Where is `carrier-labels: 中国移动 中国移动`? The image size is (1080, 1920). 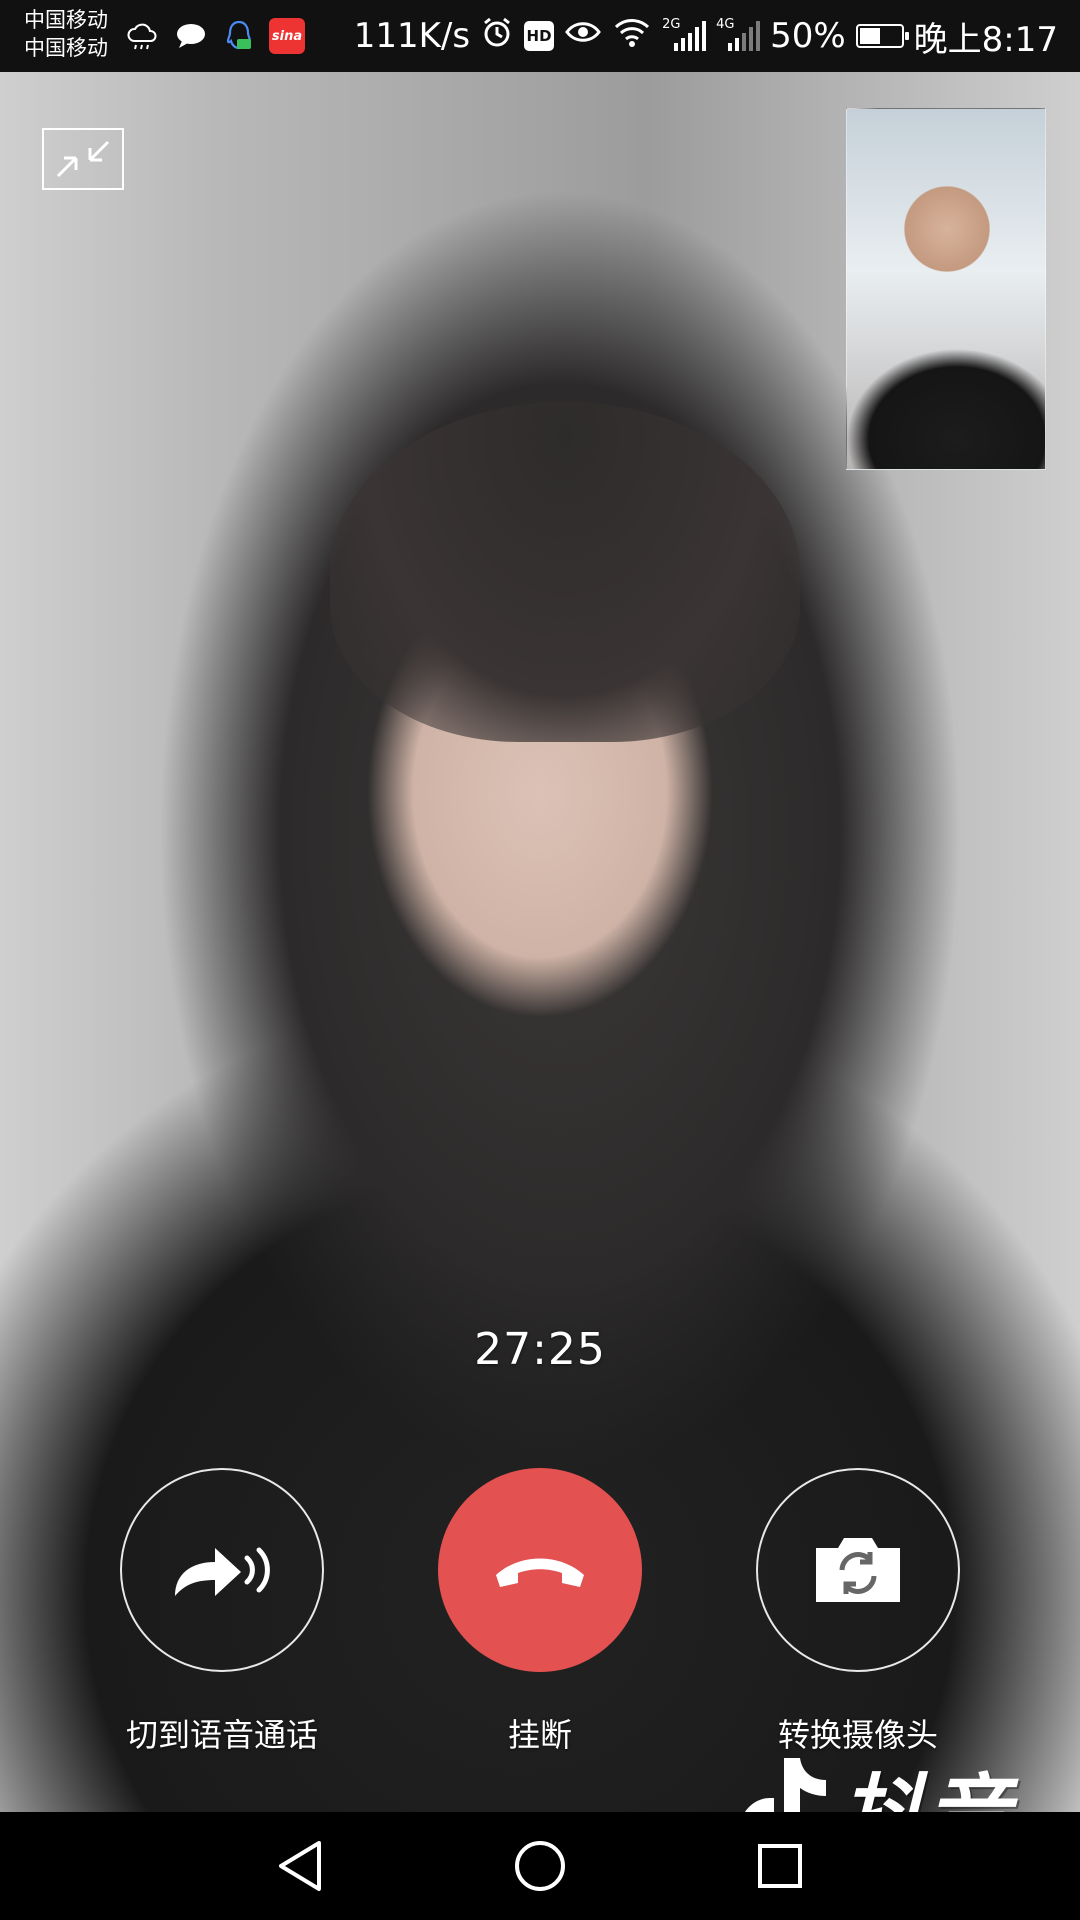 carrier-labels: 中国移动 中国移动 is located at coordinates (66, 34).